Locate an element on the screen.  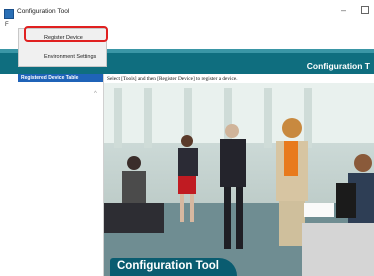
footer-banner: Configuration Tool is located at coordinates (173, 267).